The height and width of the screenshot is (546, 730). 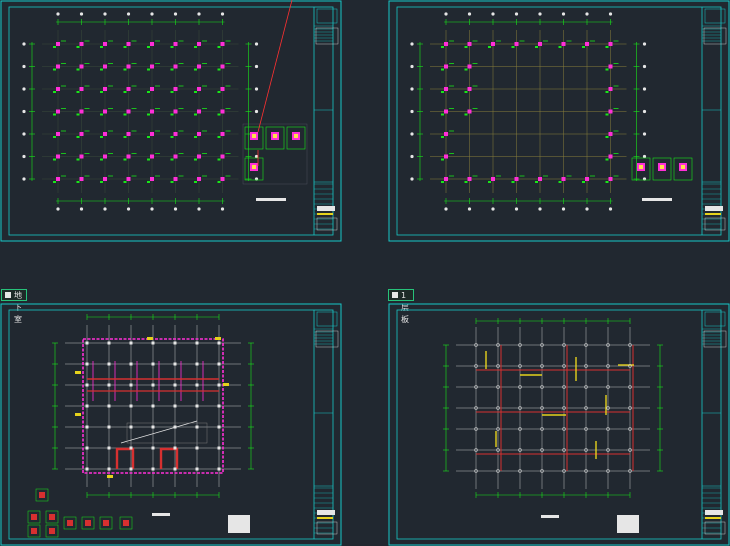 I want to click on ramp-area, so click(x=167, y=433).